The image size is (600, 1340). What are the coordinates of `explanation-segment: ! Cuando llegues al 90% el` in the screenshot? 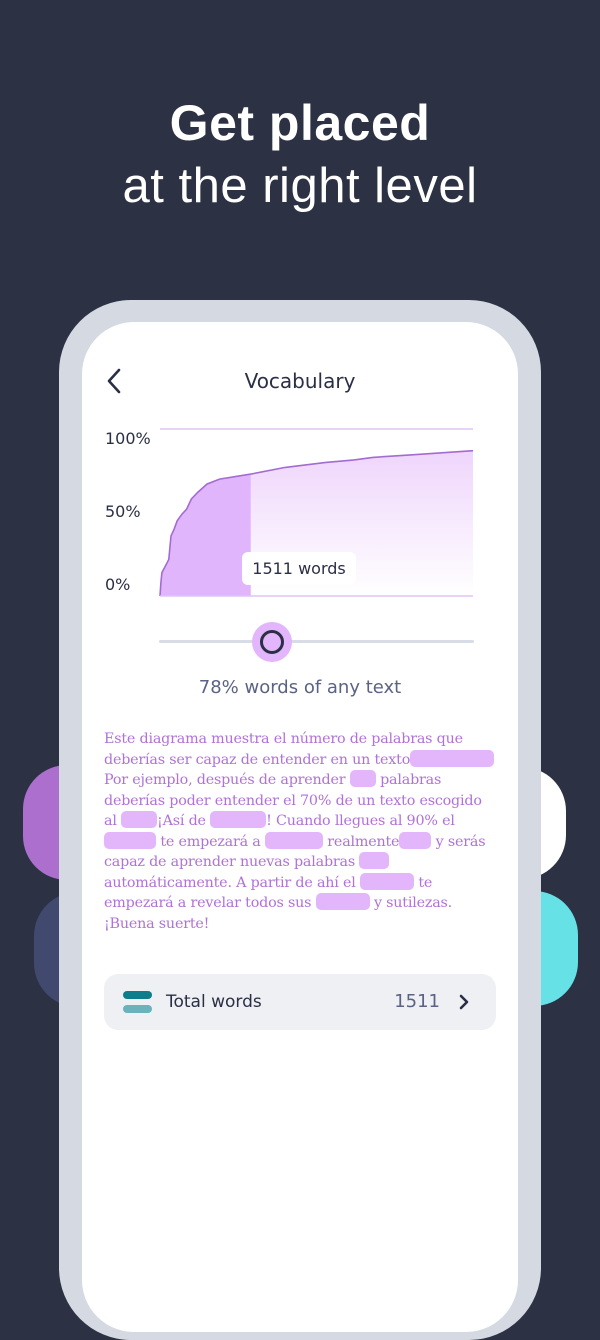 It's located at (360, 821).